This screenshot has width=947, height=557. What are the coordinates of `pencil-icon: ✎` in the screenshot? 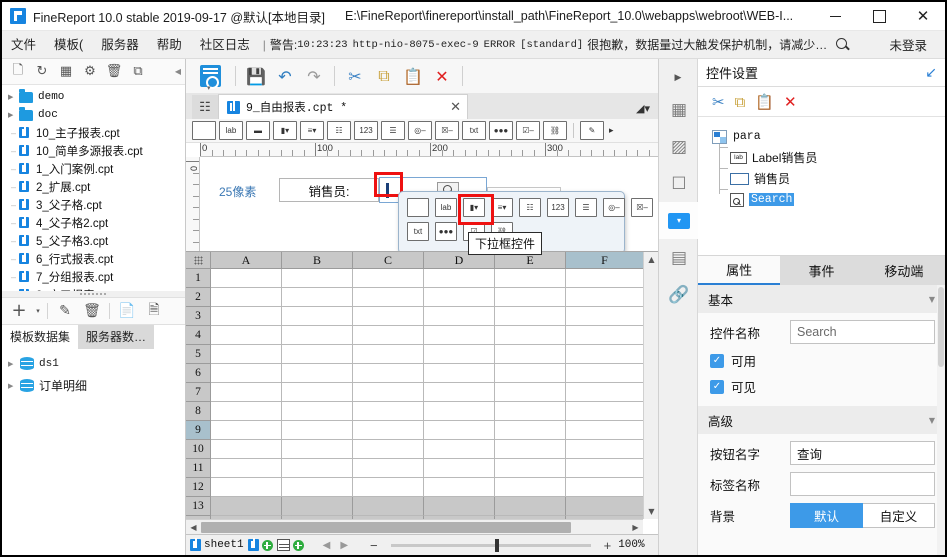 It's located at (65, 311).